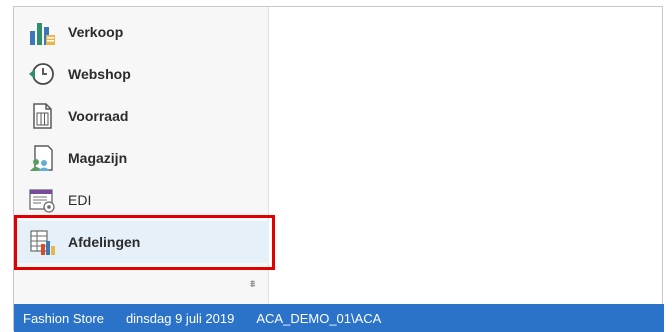 The height and width of the screenshot is (332, 672). What do you see at coordinates (42, 74) in the screenshot?
I see `webshop-clock-icon` at bounding box center [42, 74].